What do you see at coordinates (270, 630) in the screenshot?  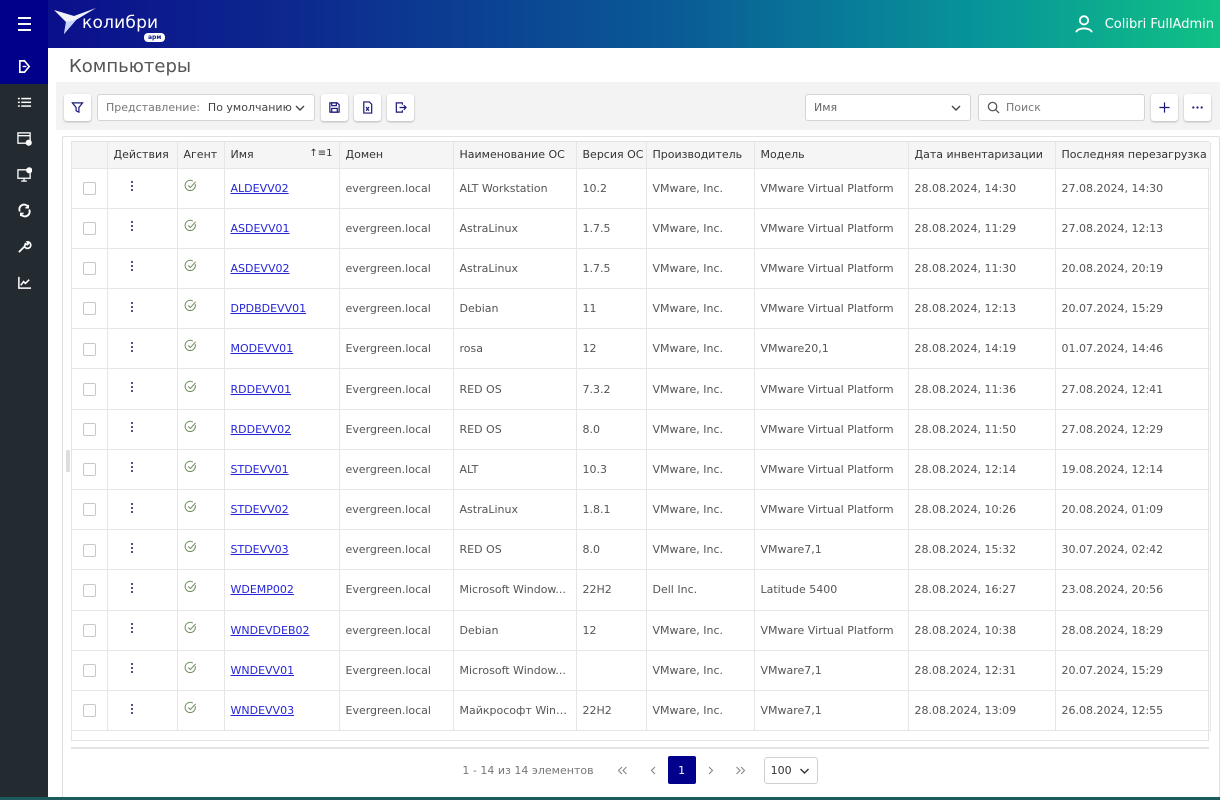 I see `computer-name-link: WNDEVDEB02` at bounding box center [270, 630].